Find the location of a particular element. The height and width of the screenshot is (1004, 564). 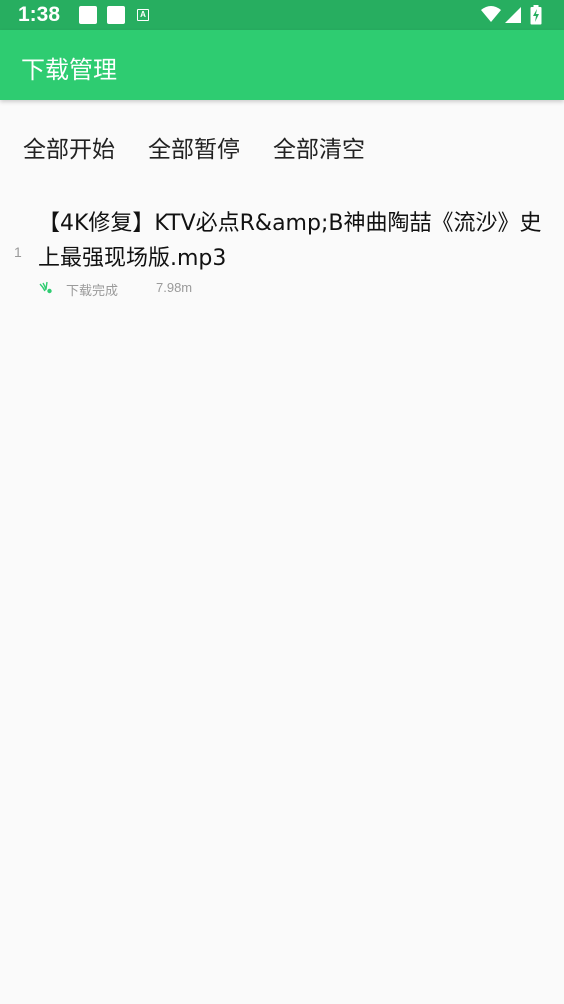

system-icons is located at coordinates (515, 15).